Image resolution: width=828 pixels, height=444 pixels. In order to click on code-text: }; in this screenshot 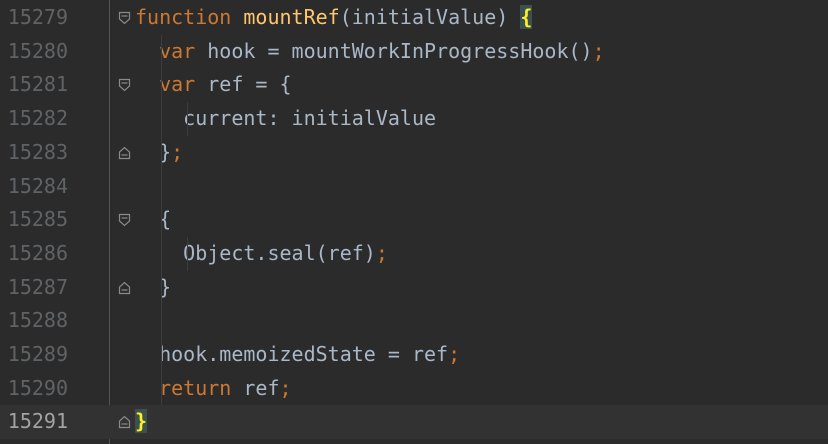, I will do `click(159, 153)`.